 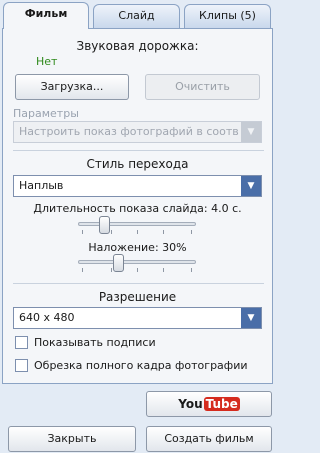 What do you see at coordinates (137, 297) in the screenshot?
I see `resolution-title: Разрешение` at bounding box center [137, 297].